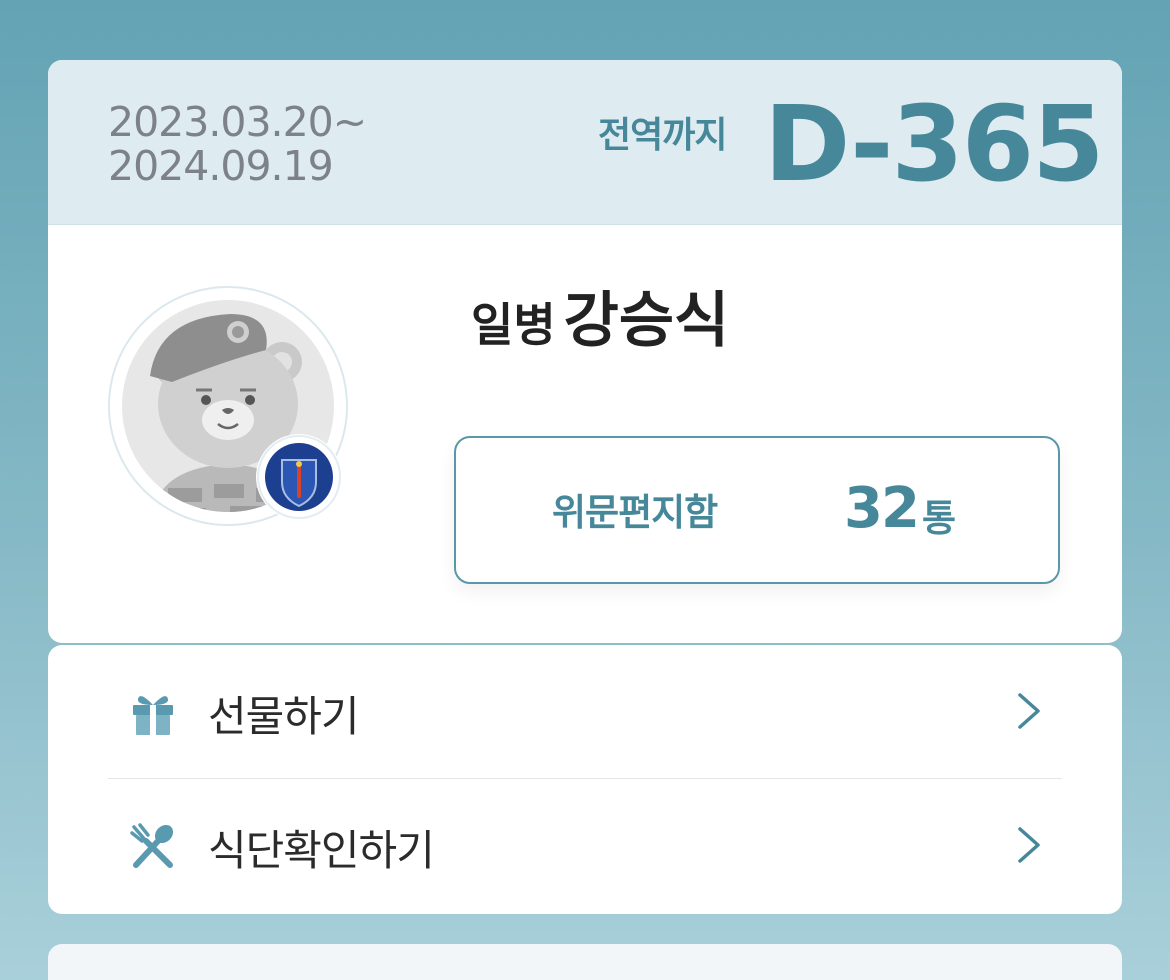  Describe the element at coordinates (228, 406) in the screenshot. I see `avatar-container` at that location.